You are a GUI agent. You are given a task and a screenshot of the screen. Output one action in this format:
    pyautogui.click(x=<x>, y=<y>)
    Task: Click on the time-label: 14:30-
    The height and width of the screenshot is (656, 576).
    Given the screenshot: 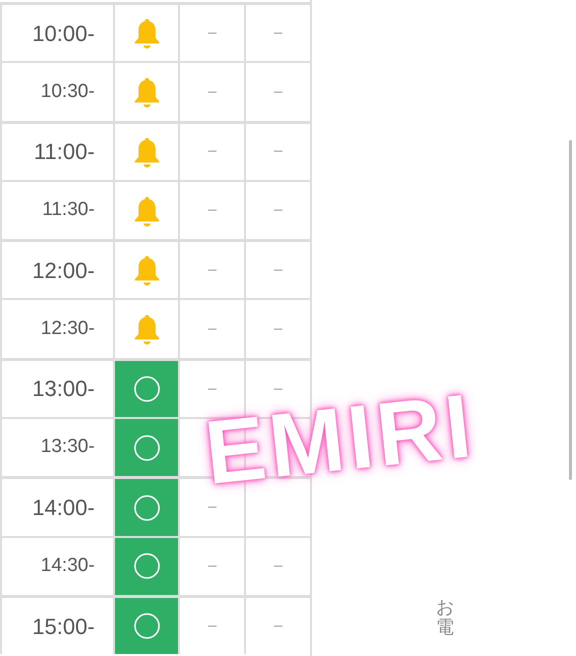 What is the action you would take?
    pyautogui.click(x=67, y=566)
    